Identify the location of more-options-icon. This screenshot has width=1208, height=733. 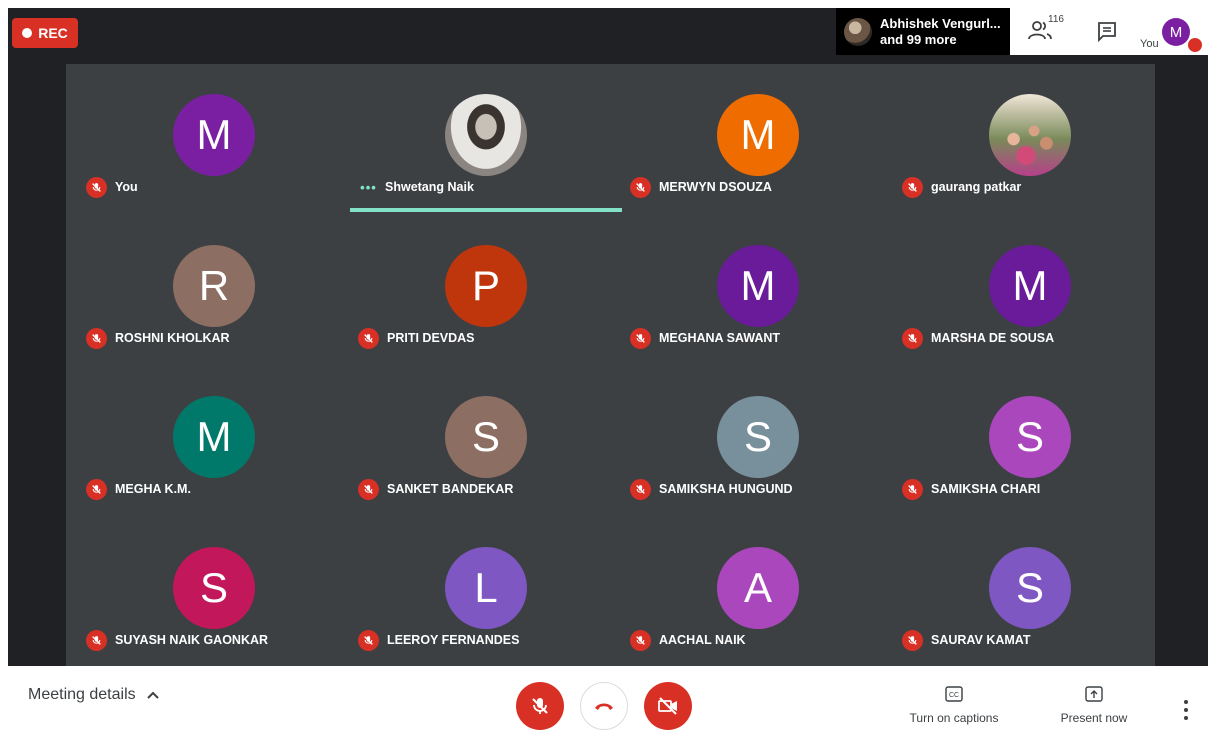
(1186, 710).